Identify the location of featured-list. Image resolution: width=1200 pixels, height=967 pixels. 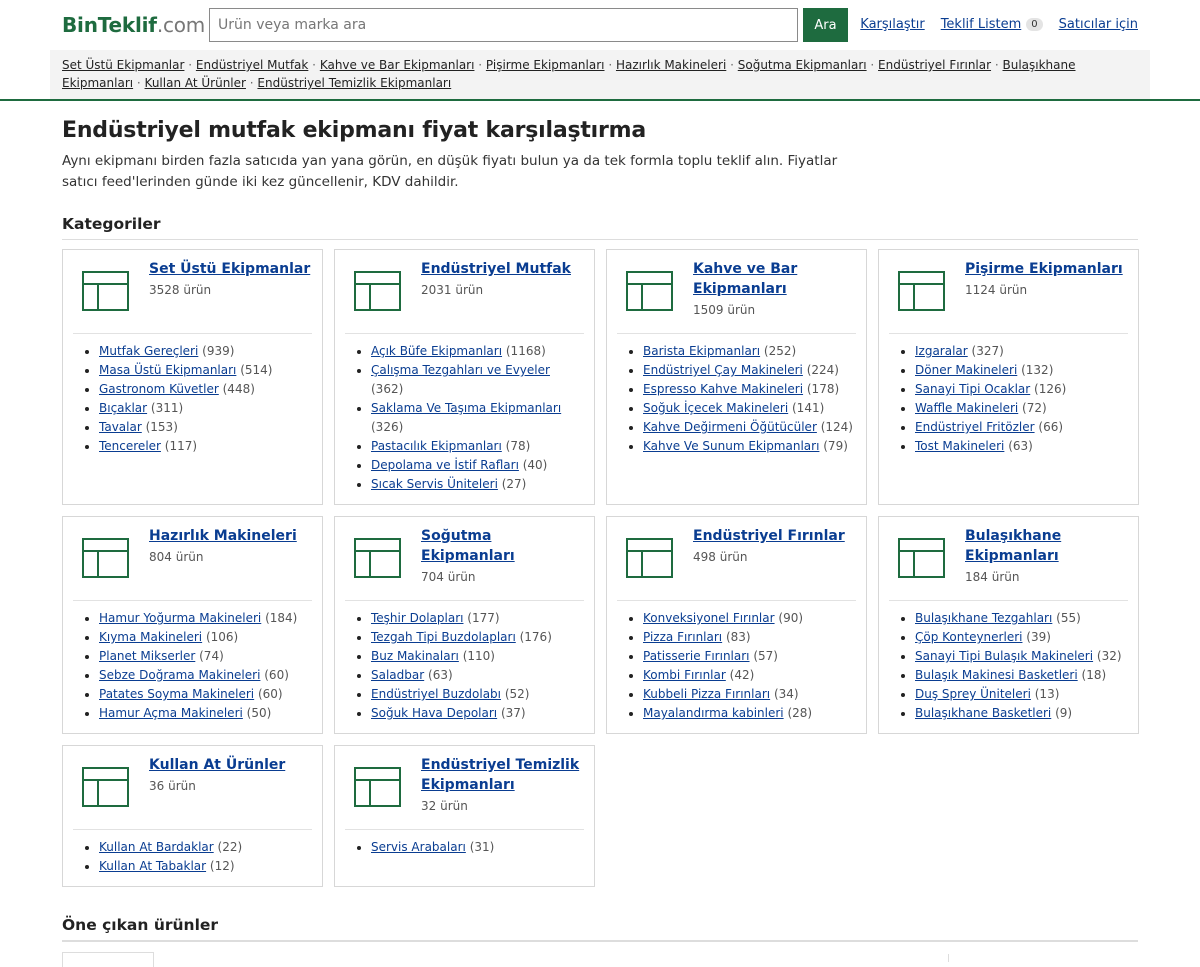
(600, 954).